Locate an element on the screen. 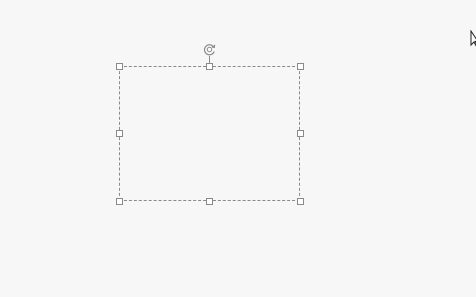  resize-handle-bottom-right is located at coordinates (300, 201).